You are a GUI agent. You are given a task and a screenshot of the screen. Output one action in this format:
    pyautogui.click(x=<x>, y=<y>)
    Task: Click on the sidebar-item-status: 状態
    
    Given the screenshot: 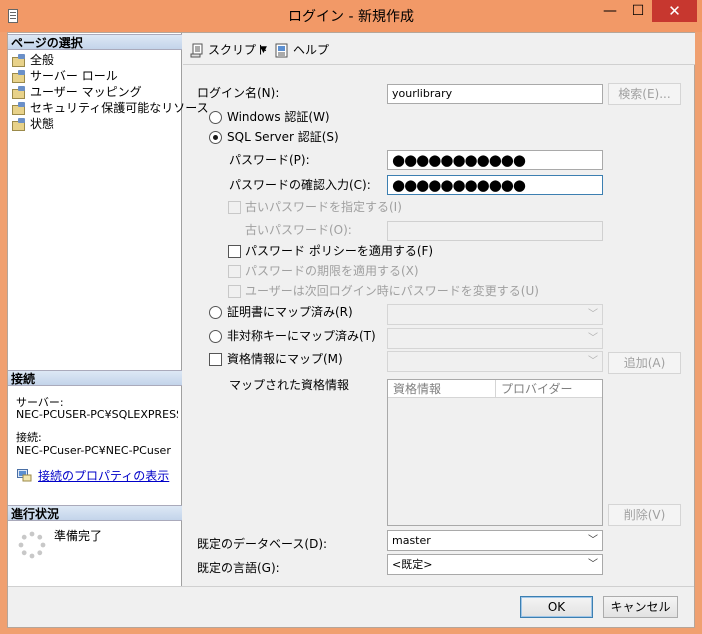 What is the action you would take?
    pyautogui.click(x=33, y=124)
    